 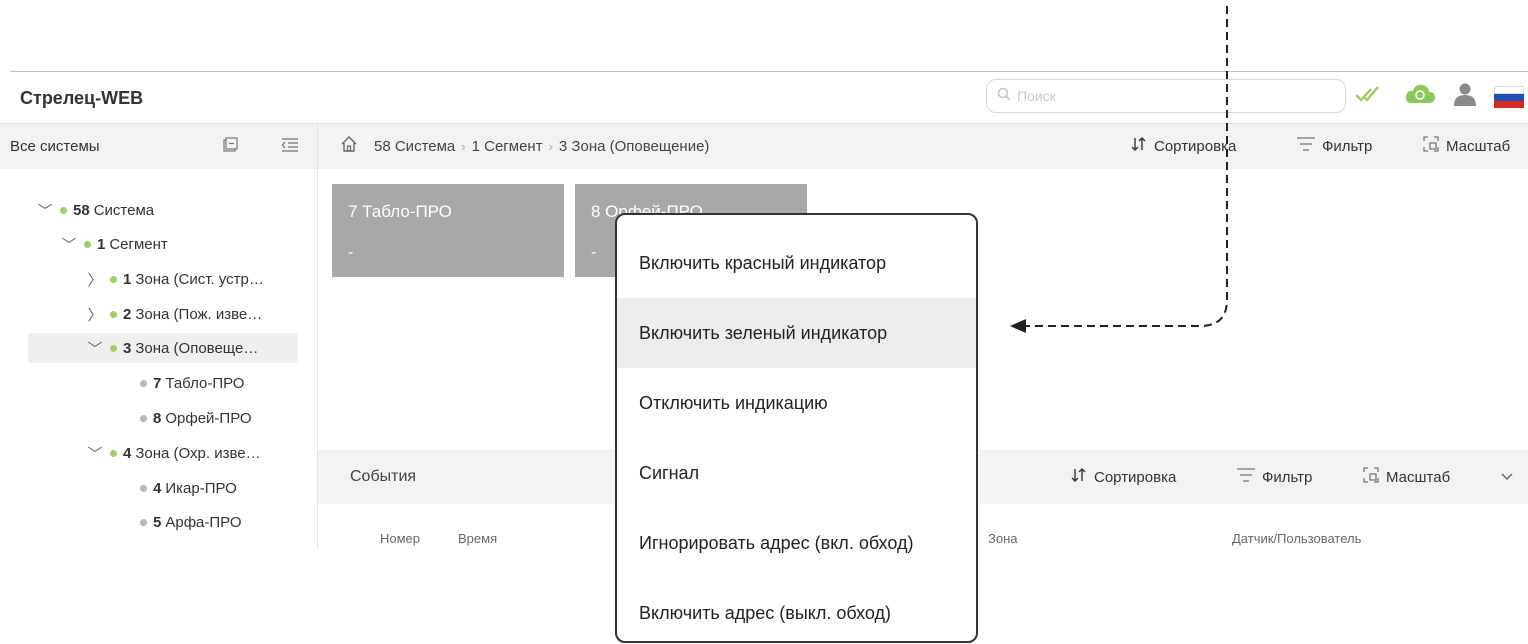 I want to click on sort-label: Сортировка, so click(x=1195, y=146).